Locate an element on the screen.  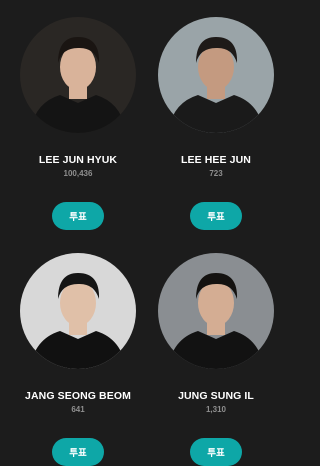
candidate-name: LEE JUN HYUK is located at coordinates (78, 160).